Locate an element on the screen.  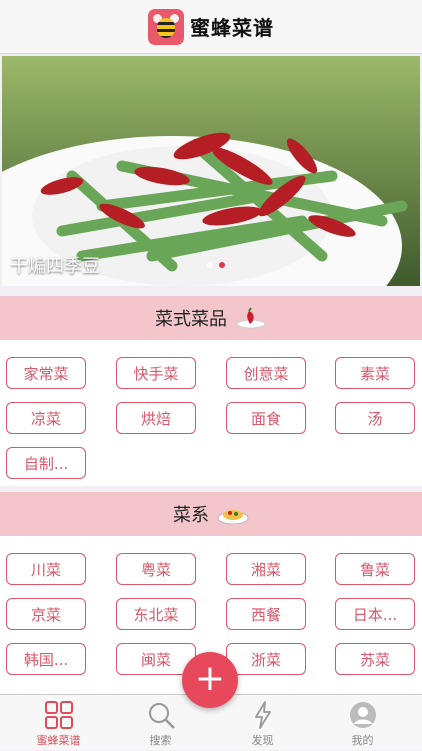
tag-kuaishoucai: 快手菜 is located at coordinates (156, 373).